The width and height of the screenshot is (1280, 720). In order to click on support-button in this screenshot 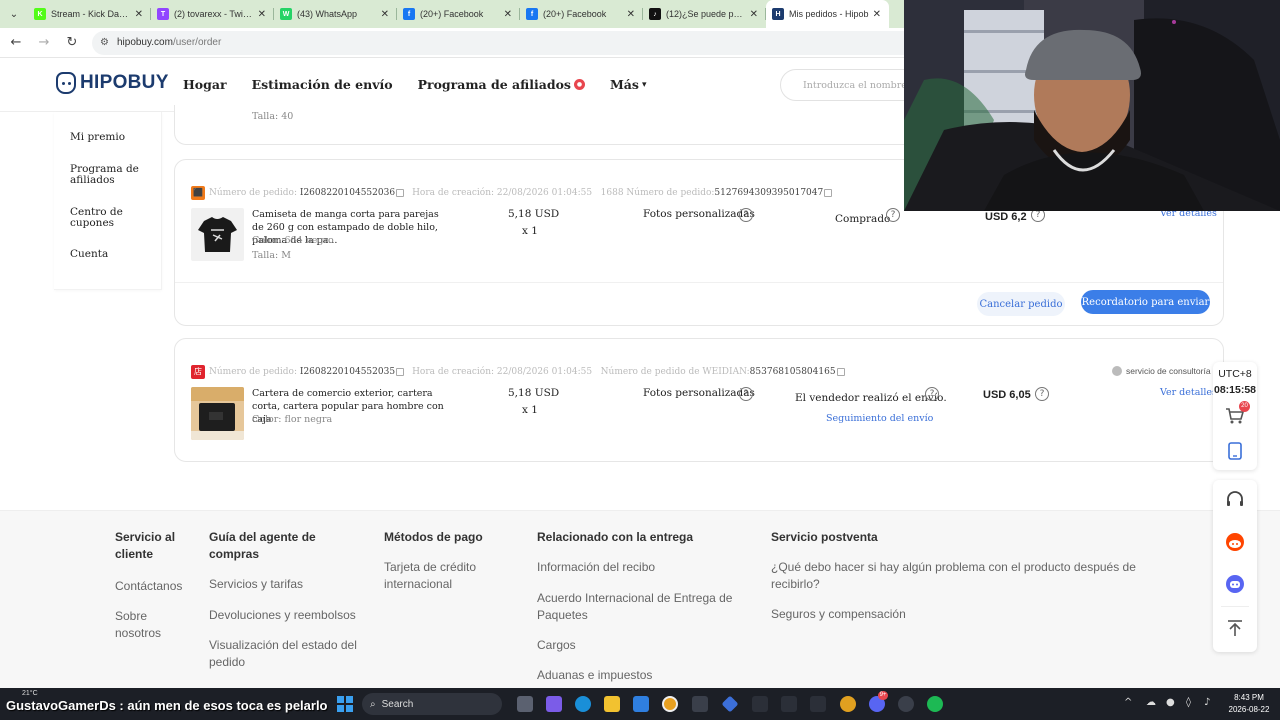, I will do `click(1235, 500)`.